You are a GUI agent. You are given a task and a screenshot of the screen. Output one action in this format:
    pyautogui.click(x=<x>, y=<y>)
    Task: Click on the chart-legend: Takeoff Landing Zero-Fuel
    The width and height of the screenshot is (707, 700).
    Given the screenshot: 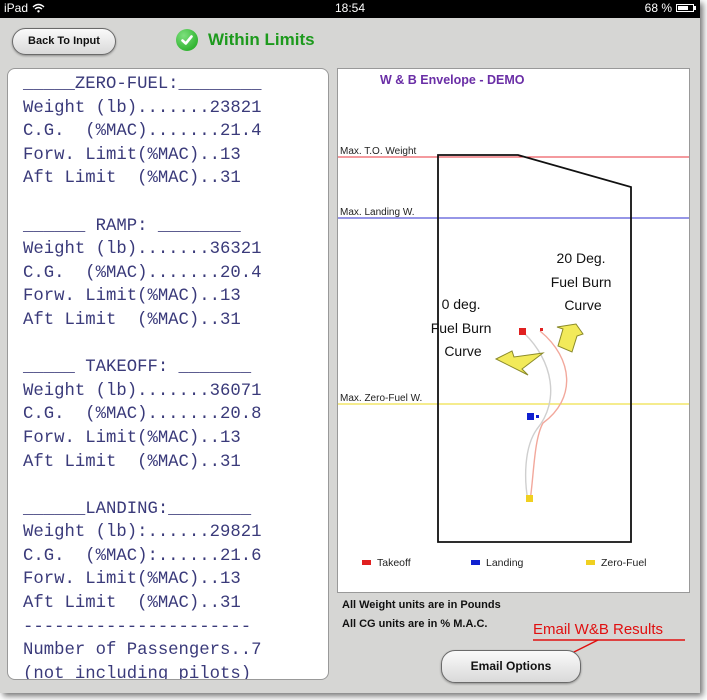 What is the action you would take?
    pyautogui.click(x=504, y=563)
    